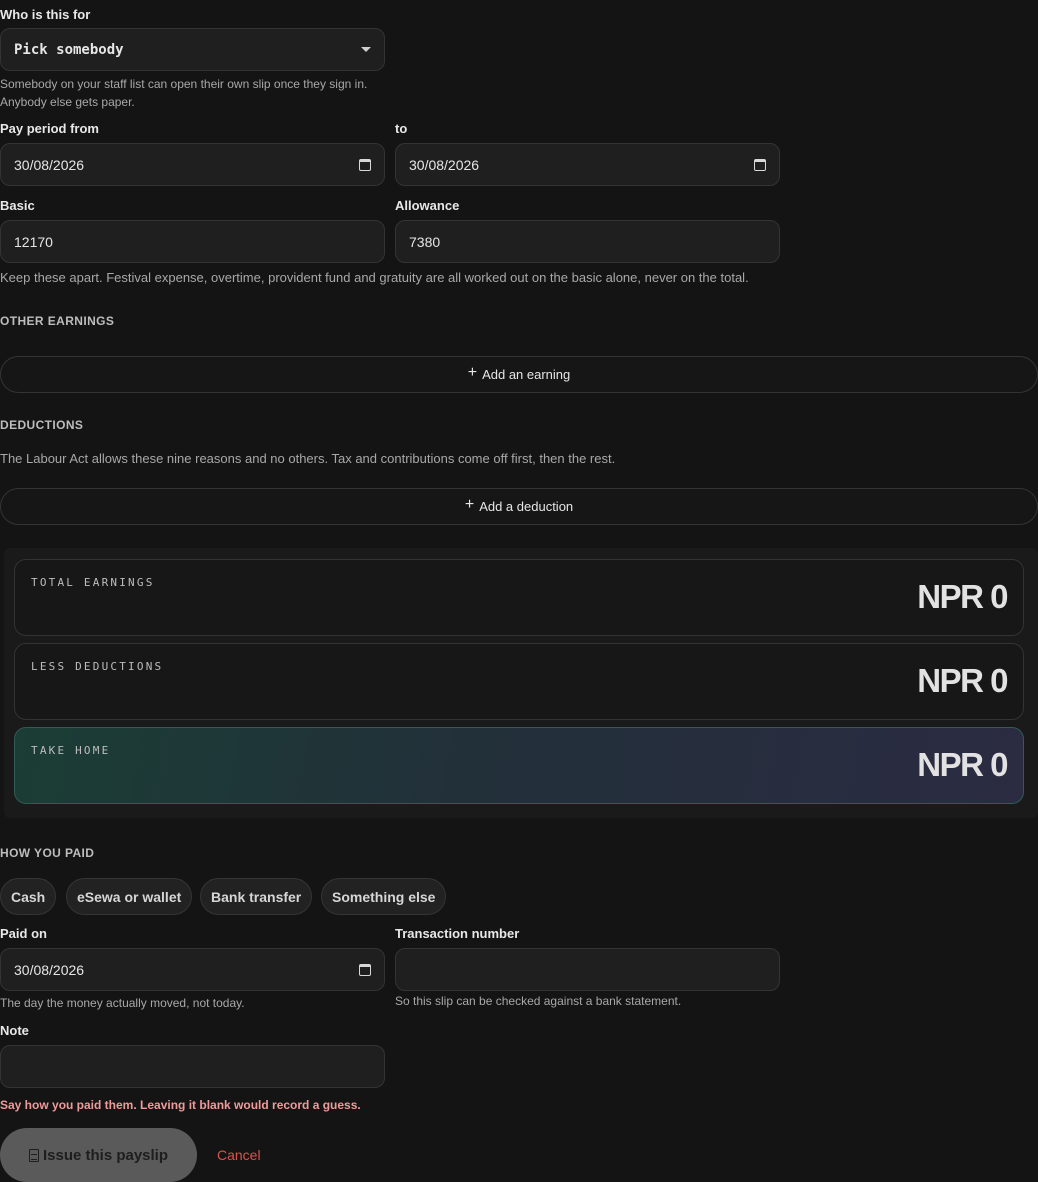  I want to click on add-deduction-button: + Add a deduction, so click(519, 506).